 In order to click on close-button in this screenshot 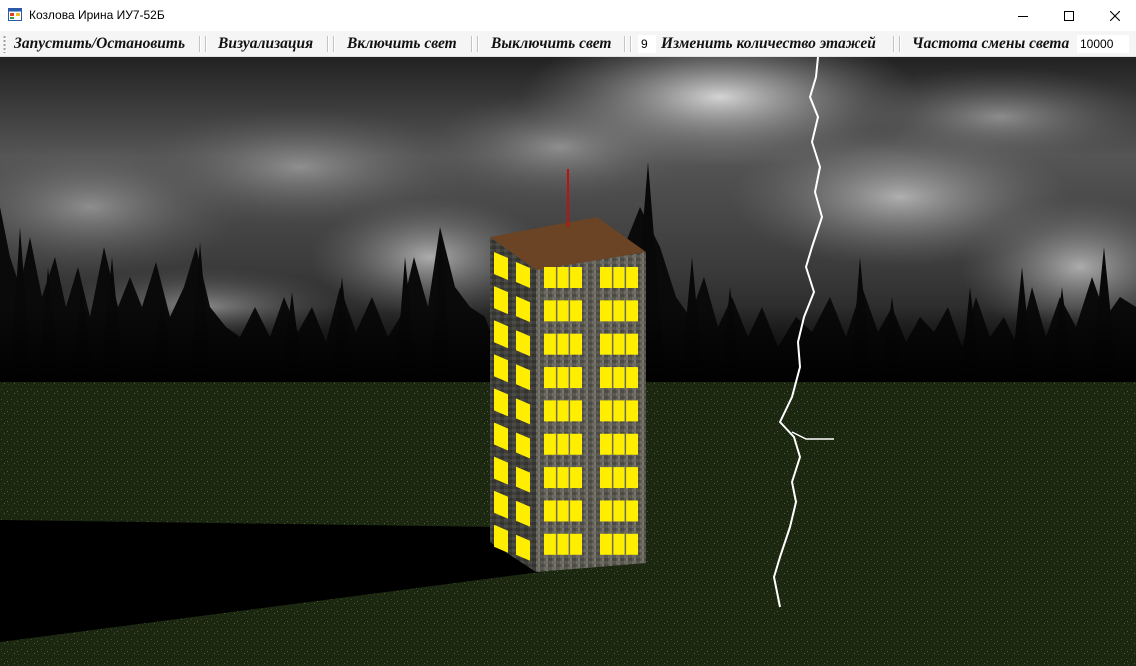, I will do `click(1114, 15)`.